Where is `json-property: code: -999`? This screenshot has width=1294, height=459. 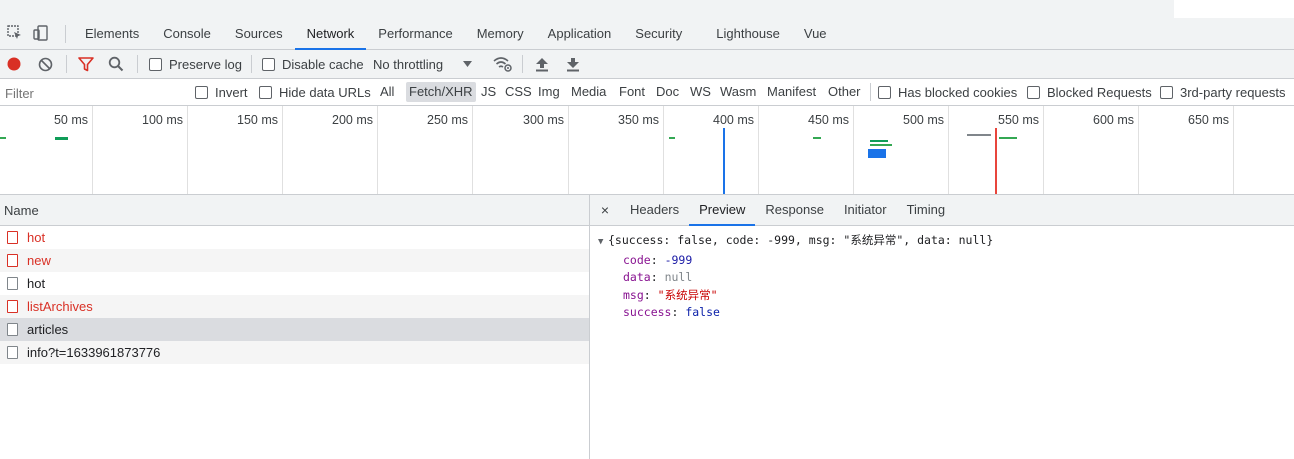 json-property: code: -999 is located at coordinates (946, 261).